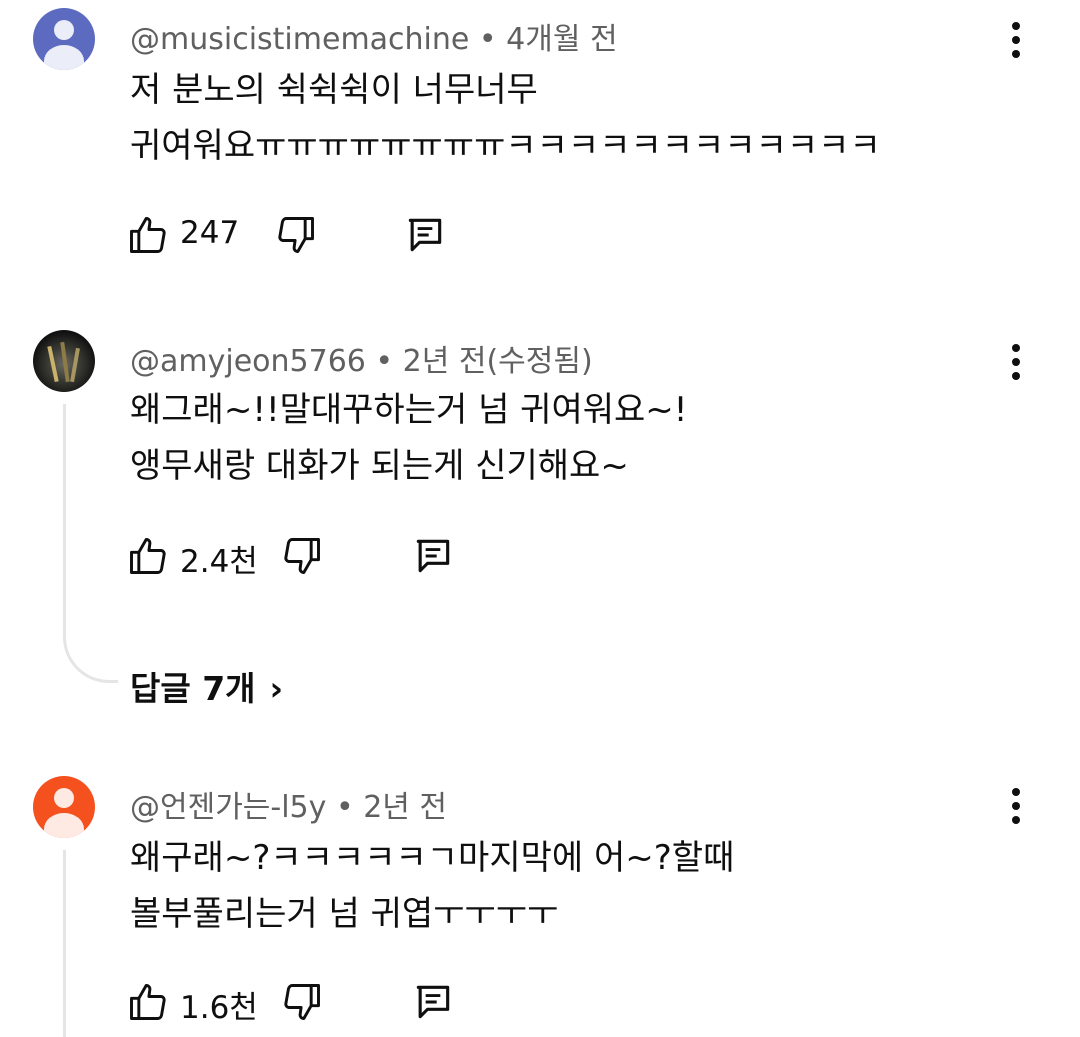 The width and height of the screenshot is (1080, 1037). Describe the element at coordinates (228, 807) in the screenshot. I see `author-name: @언젠가는-l5y` at that location.